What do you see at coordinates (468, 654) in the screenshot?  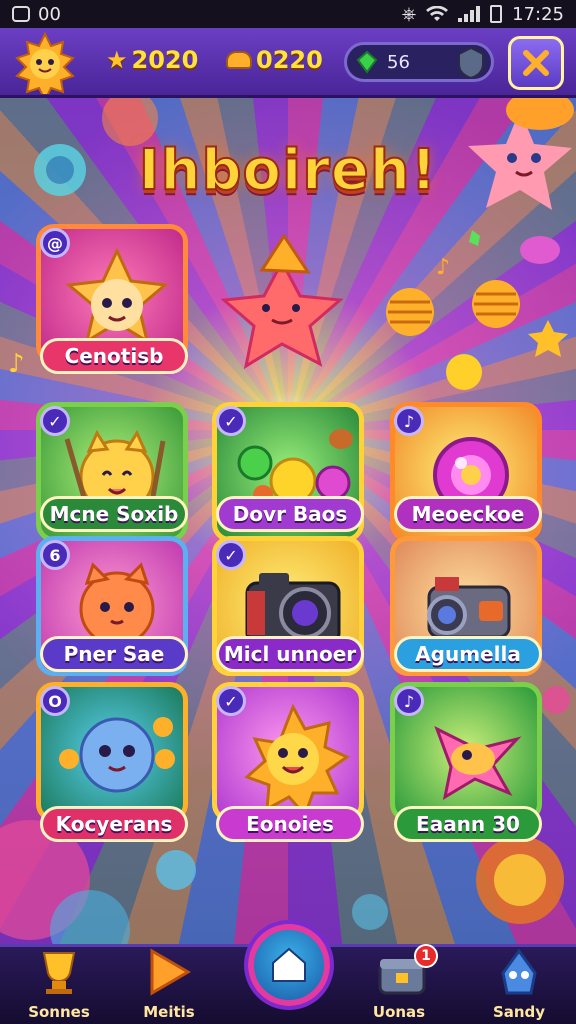 I see `card-label: Agumella` at bounding box center [468, 654].